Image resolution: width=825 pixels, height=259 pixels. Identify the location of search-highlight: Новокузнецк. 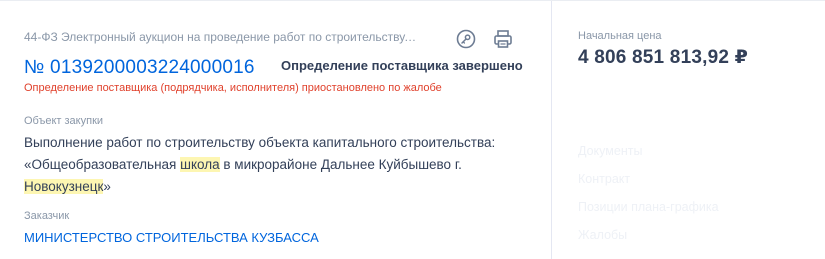
(64, 186).